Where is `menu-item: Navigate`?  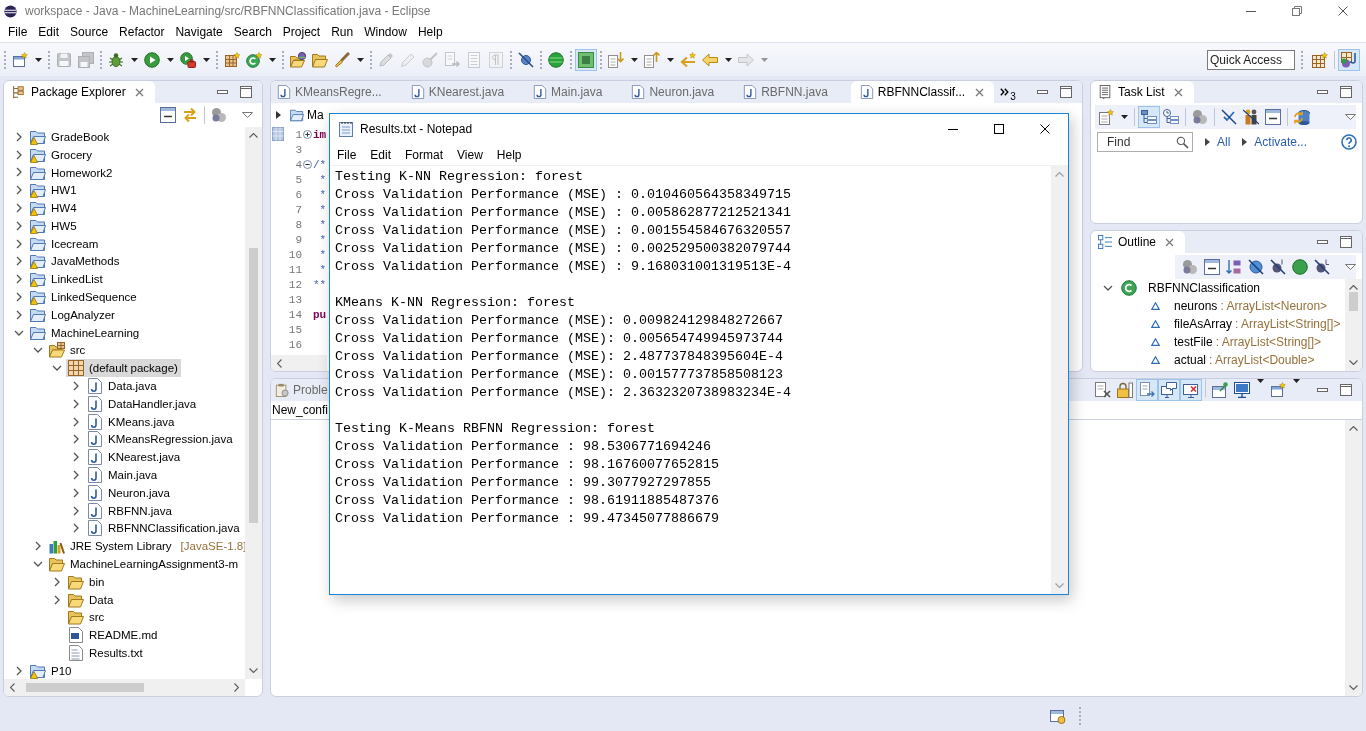 menu-item: Navigate is located at coordinates (199, 32).